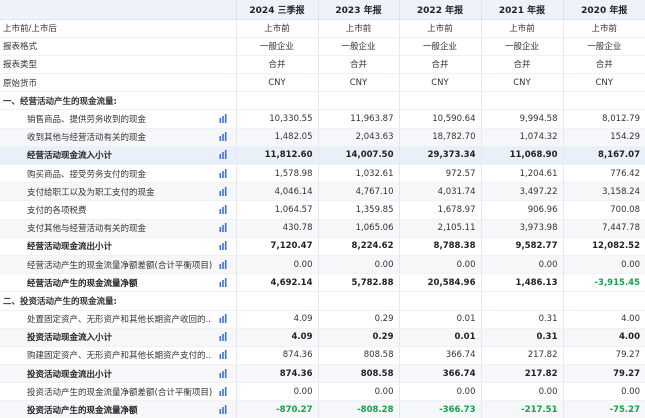 Image resolution: width=645 pixels, height=418 pixels. What do you see at coordinates (522, 10) in the screenshot?
I see `column-header: 2021 年报` at bounding box center [522, 10].